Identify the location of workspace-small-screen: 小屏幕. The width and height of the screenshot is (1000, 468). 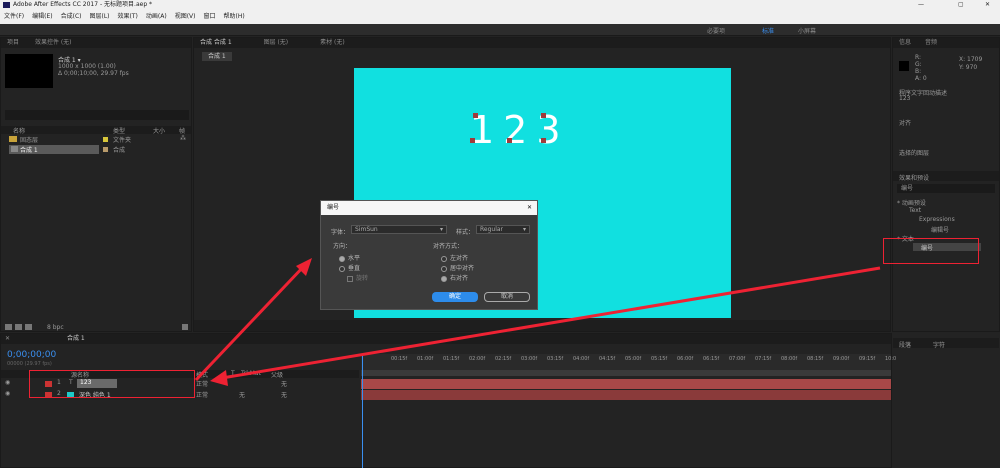
(807, 30).